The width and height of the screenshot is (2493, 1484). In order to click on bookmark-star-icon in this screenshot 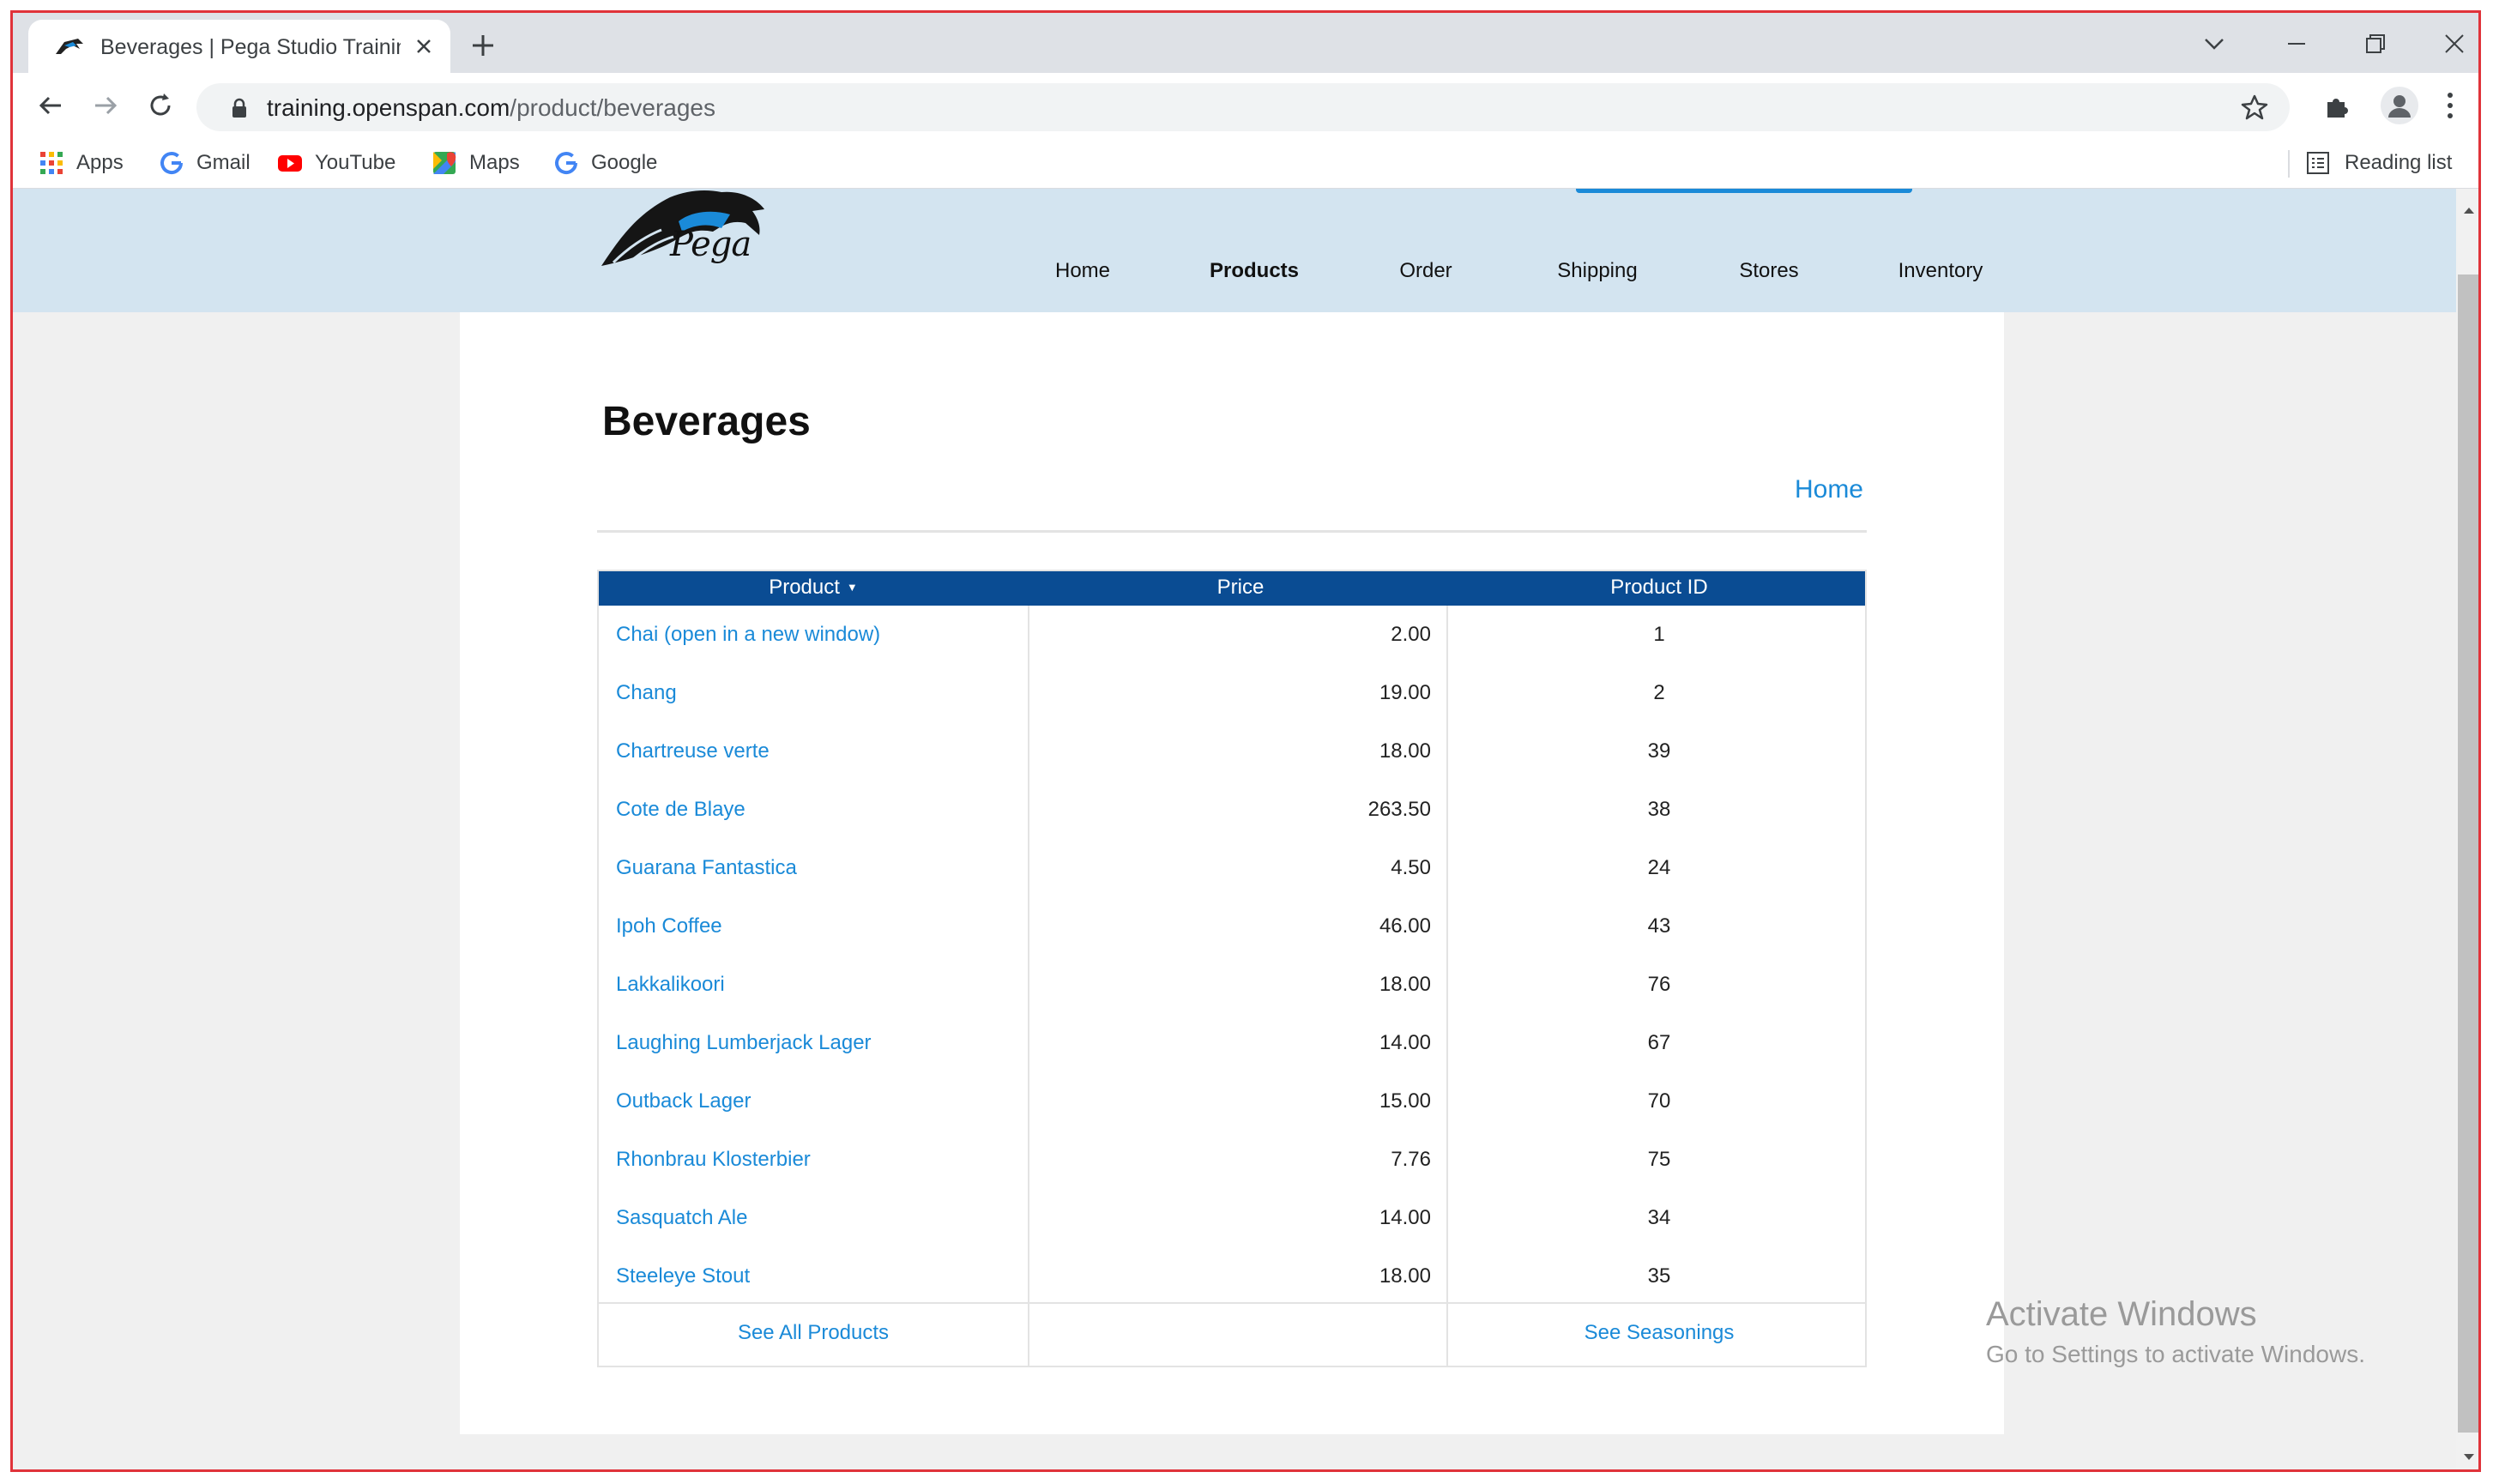, I will do `click(2254, 107)`.